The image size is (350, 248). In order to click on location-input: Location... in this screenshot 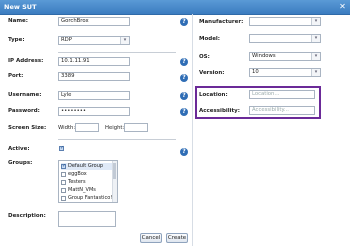, I will do `click(282, 94)`.